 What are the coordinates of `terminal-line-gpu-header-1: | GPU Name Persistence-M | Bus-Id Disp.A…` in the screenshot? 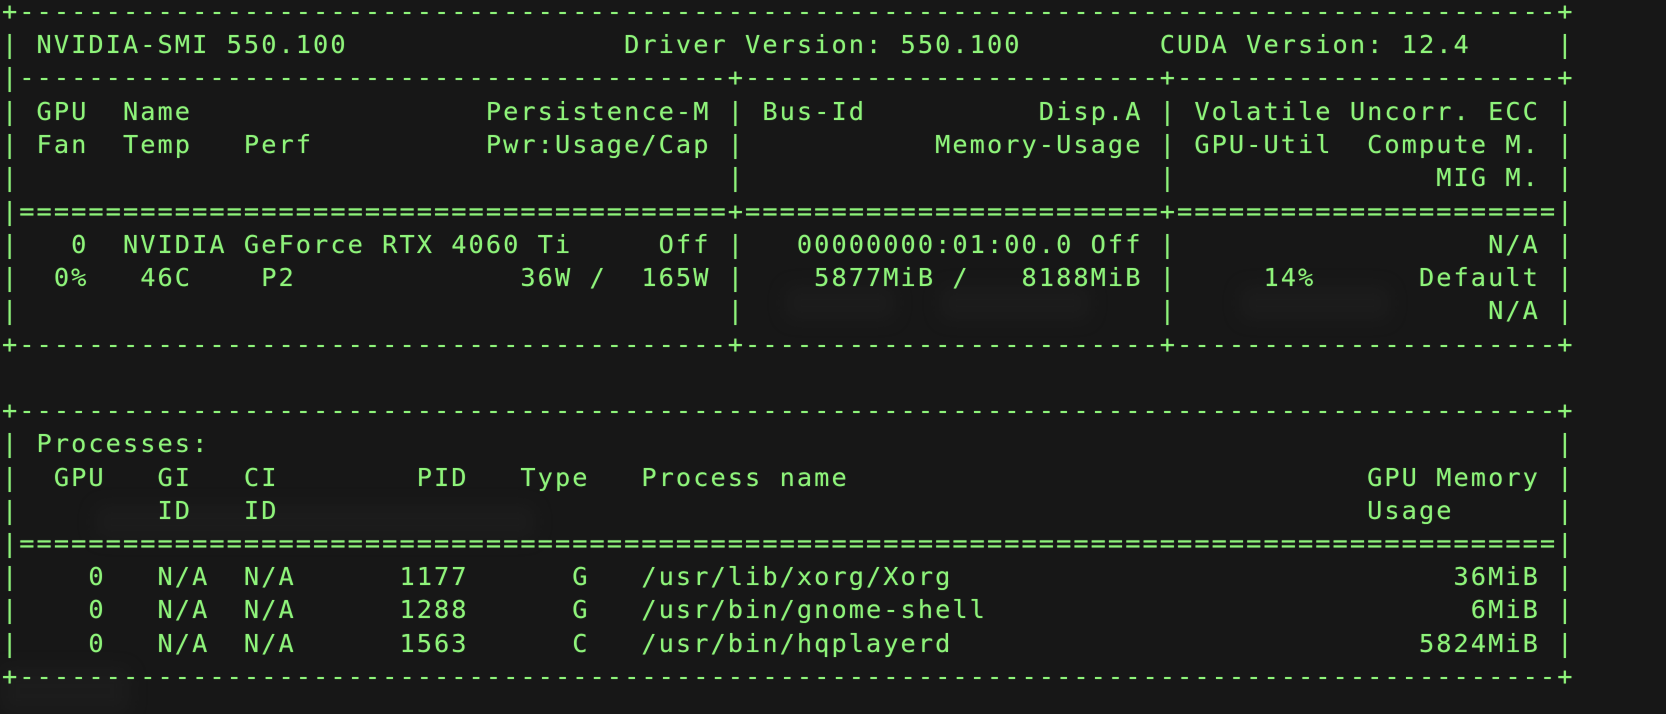 It's located at (788, 111).